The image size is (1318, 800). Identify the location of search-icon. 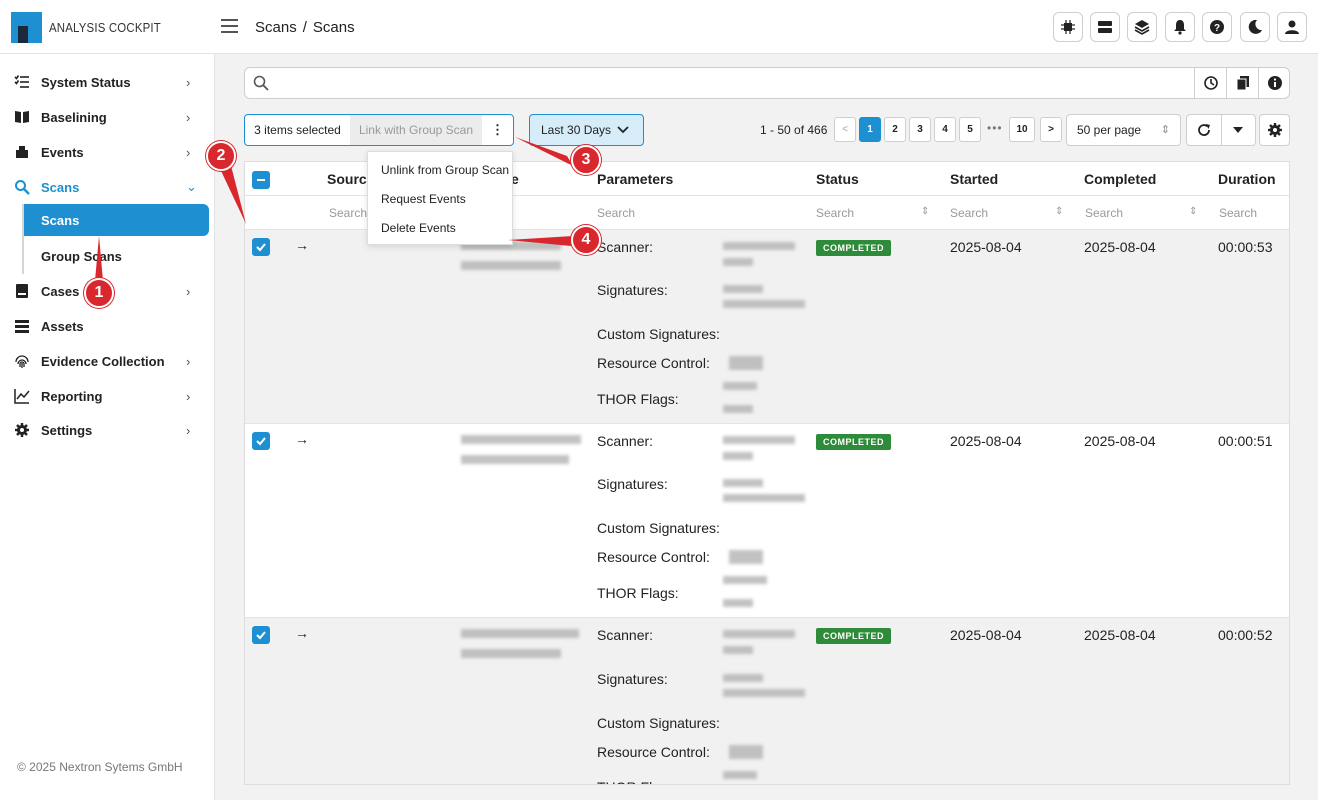
(22, 187).